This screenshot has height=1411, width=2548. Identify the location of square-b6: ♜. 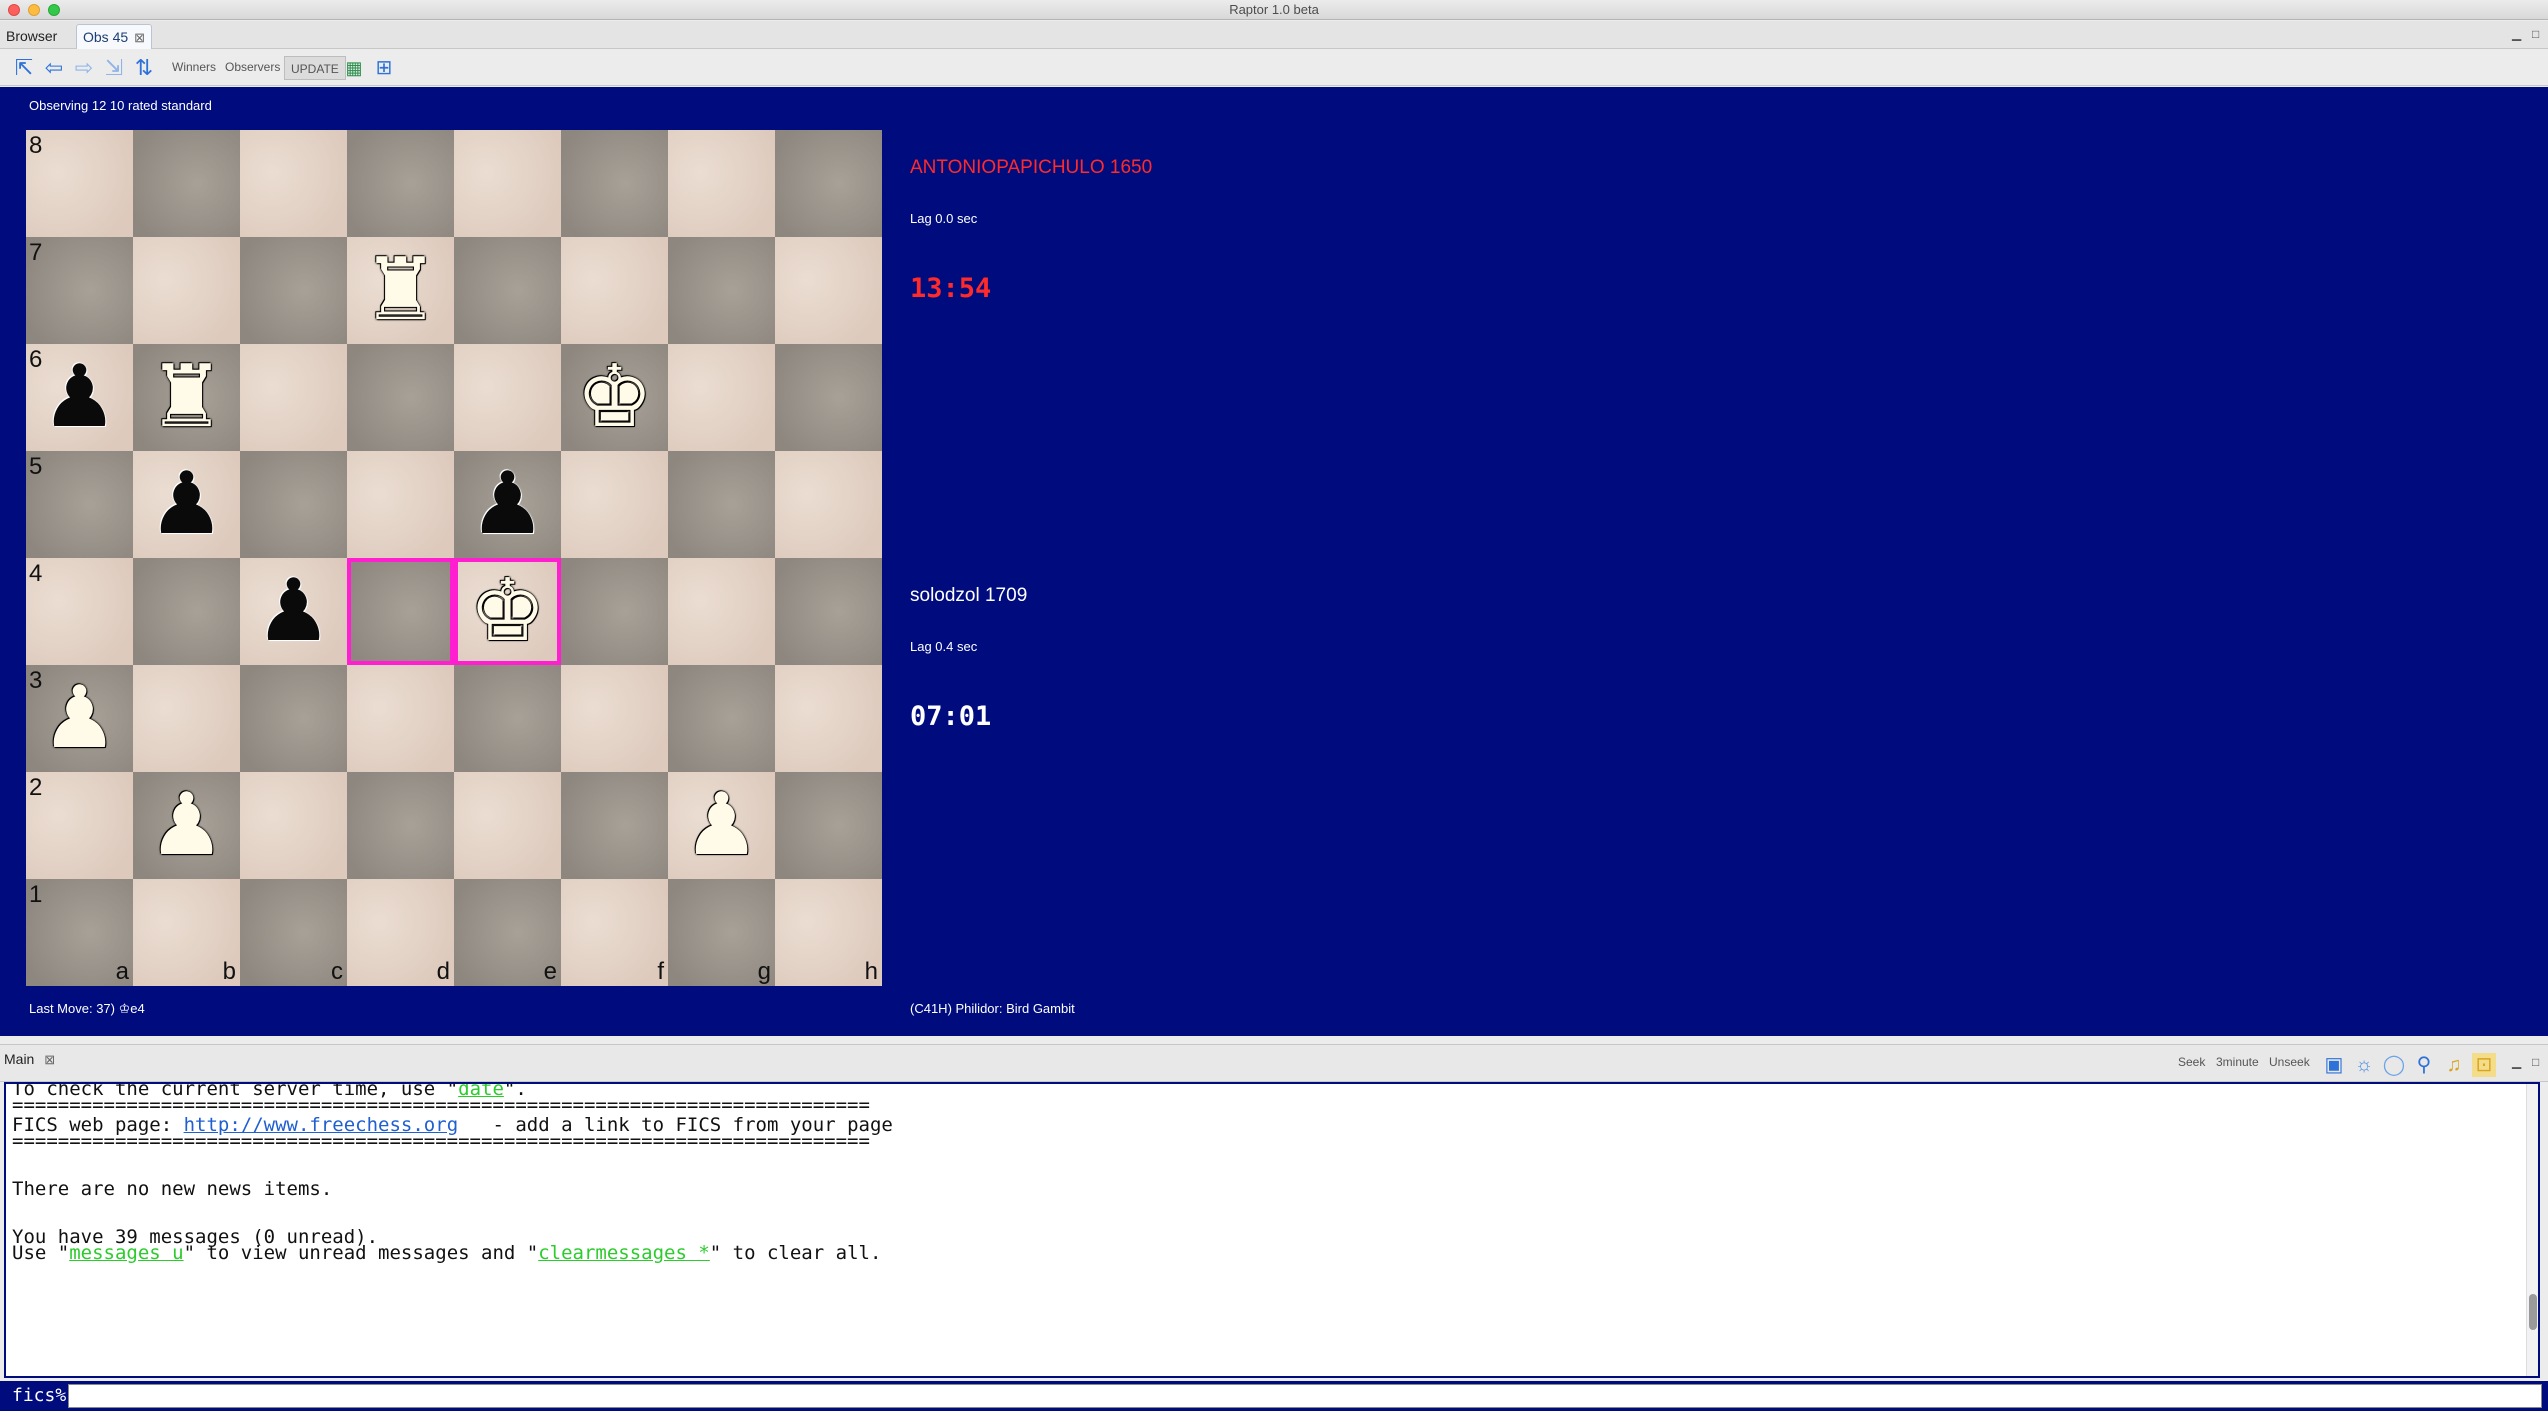
(186, 397).